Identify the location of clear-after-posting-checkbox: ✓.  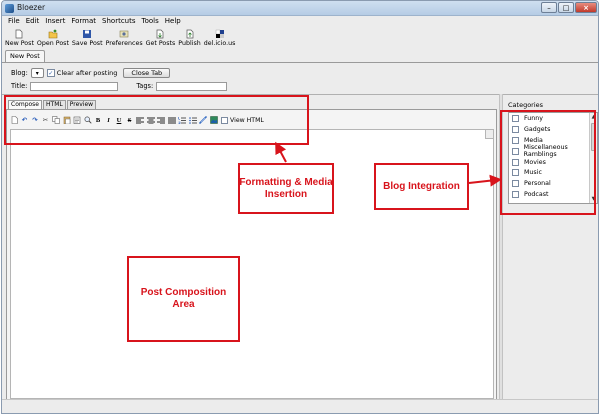
(50, 73).